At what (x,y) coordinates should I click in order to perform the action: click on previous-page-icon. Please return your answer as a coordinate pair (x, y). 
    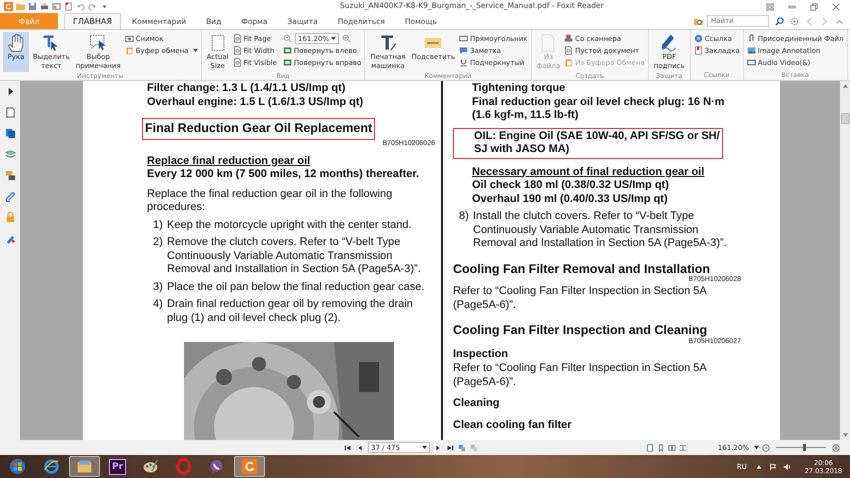
    Looking at the image, I should click on (360, 448).